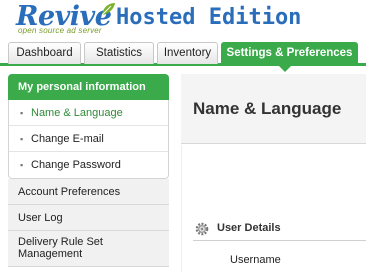 The image size is (366, 272). Describe the element at coordinates (289, 53) in the screenshot. I see `tab-settings-preferences: Settings & Preferences` at that location.